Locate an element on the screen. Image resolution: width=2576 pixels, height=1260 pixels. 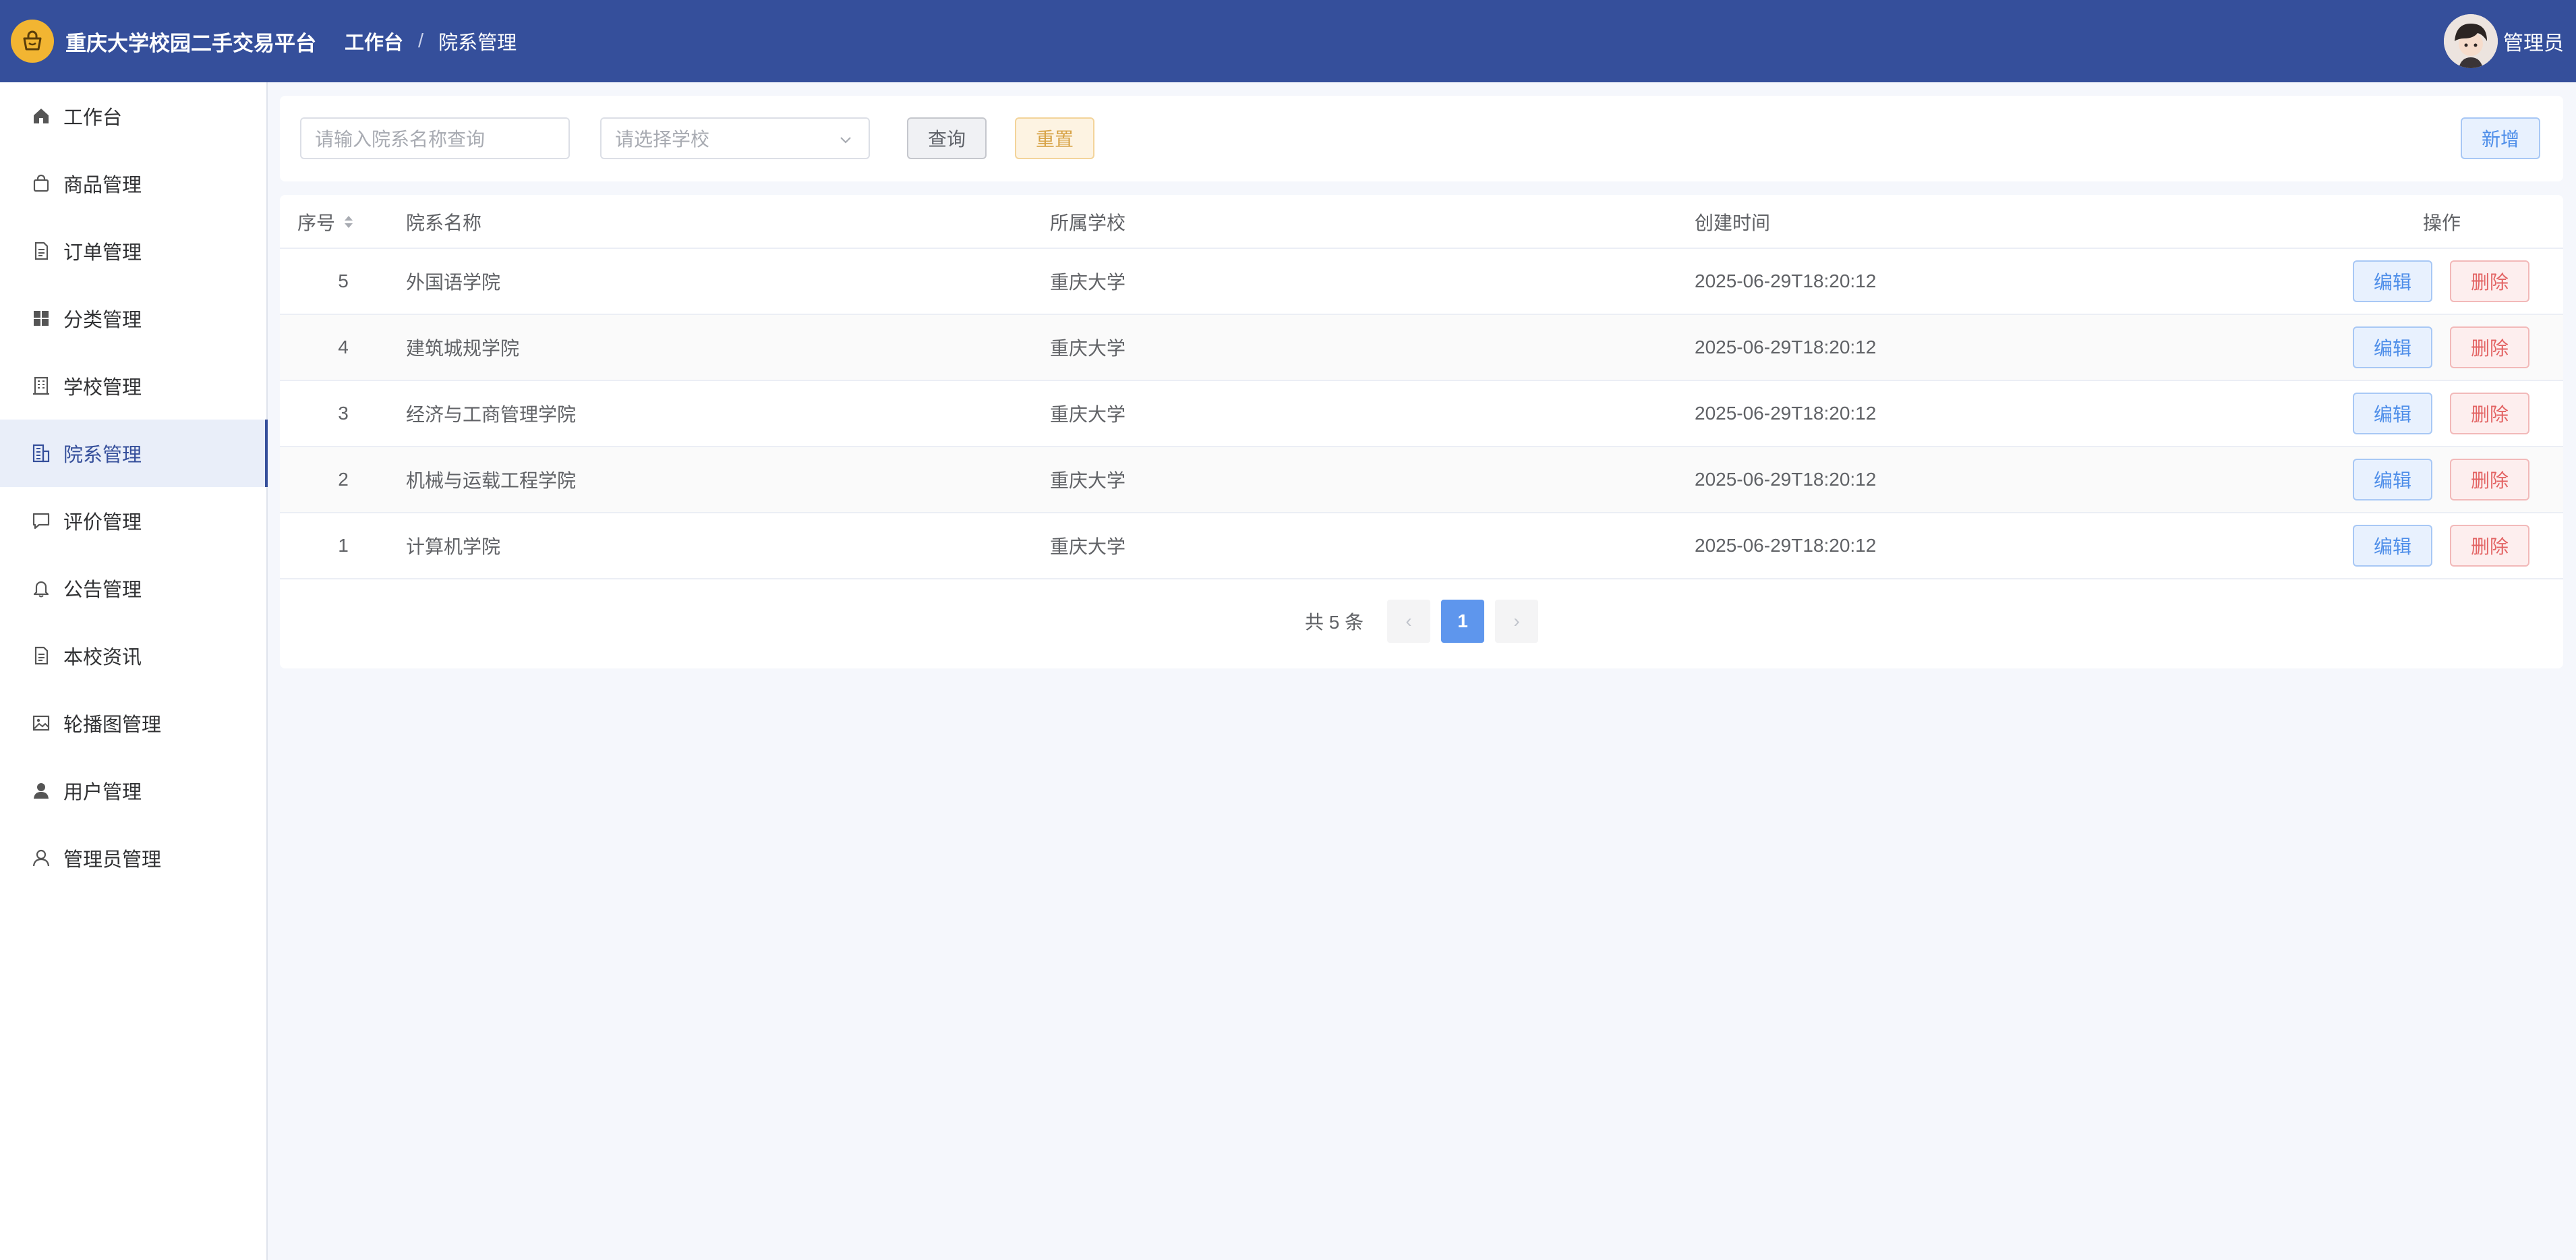
reset-button: 重置 is located at coordinates (1054, 138).